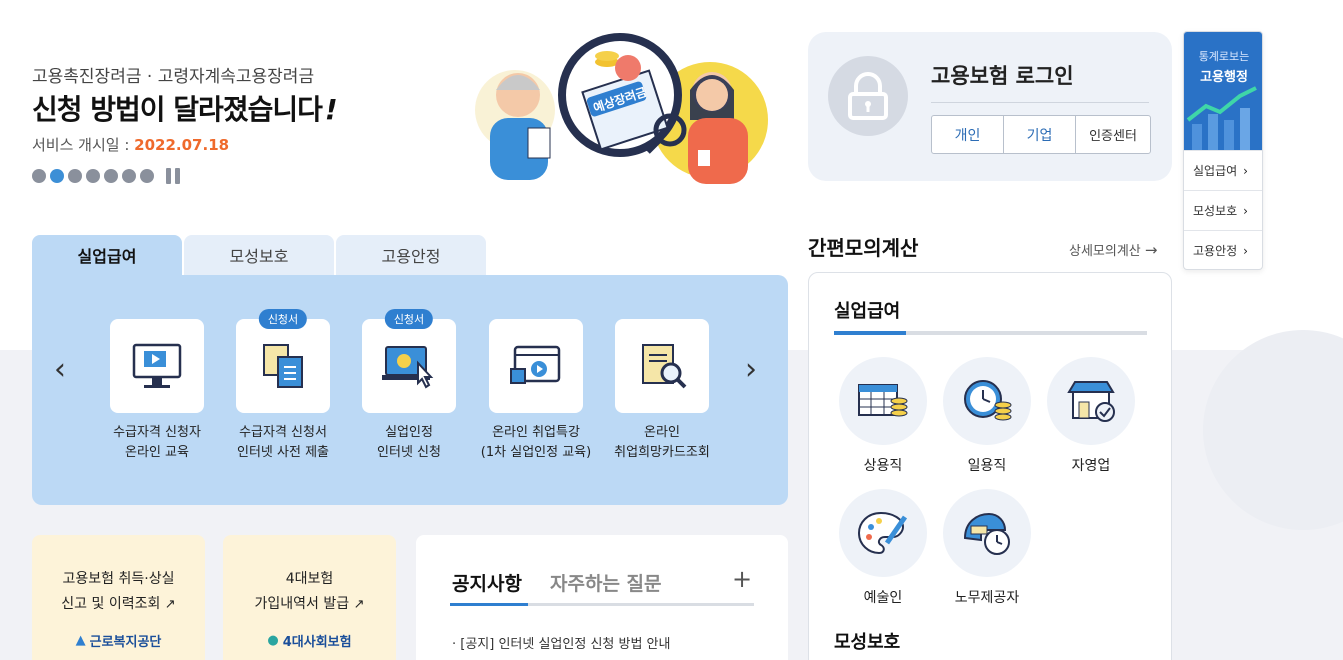  I want to click on calc-item-regular: 상용직, so click(883, 416).